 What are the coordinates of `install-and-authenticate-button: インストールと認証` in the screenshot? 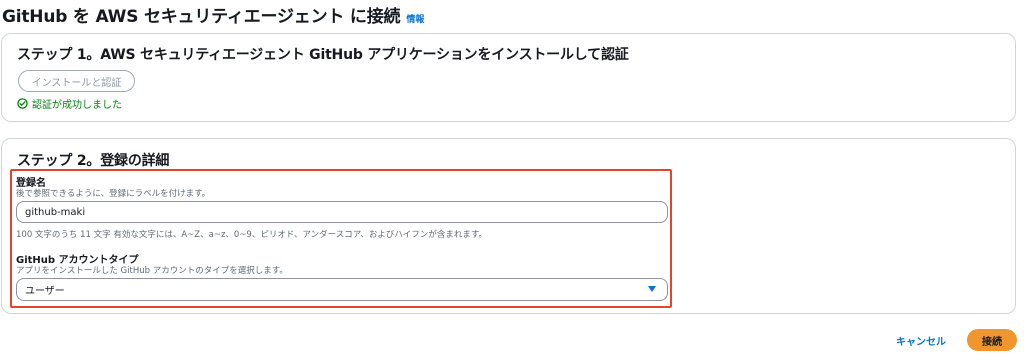 It's located at (76, 81).